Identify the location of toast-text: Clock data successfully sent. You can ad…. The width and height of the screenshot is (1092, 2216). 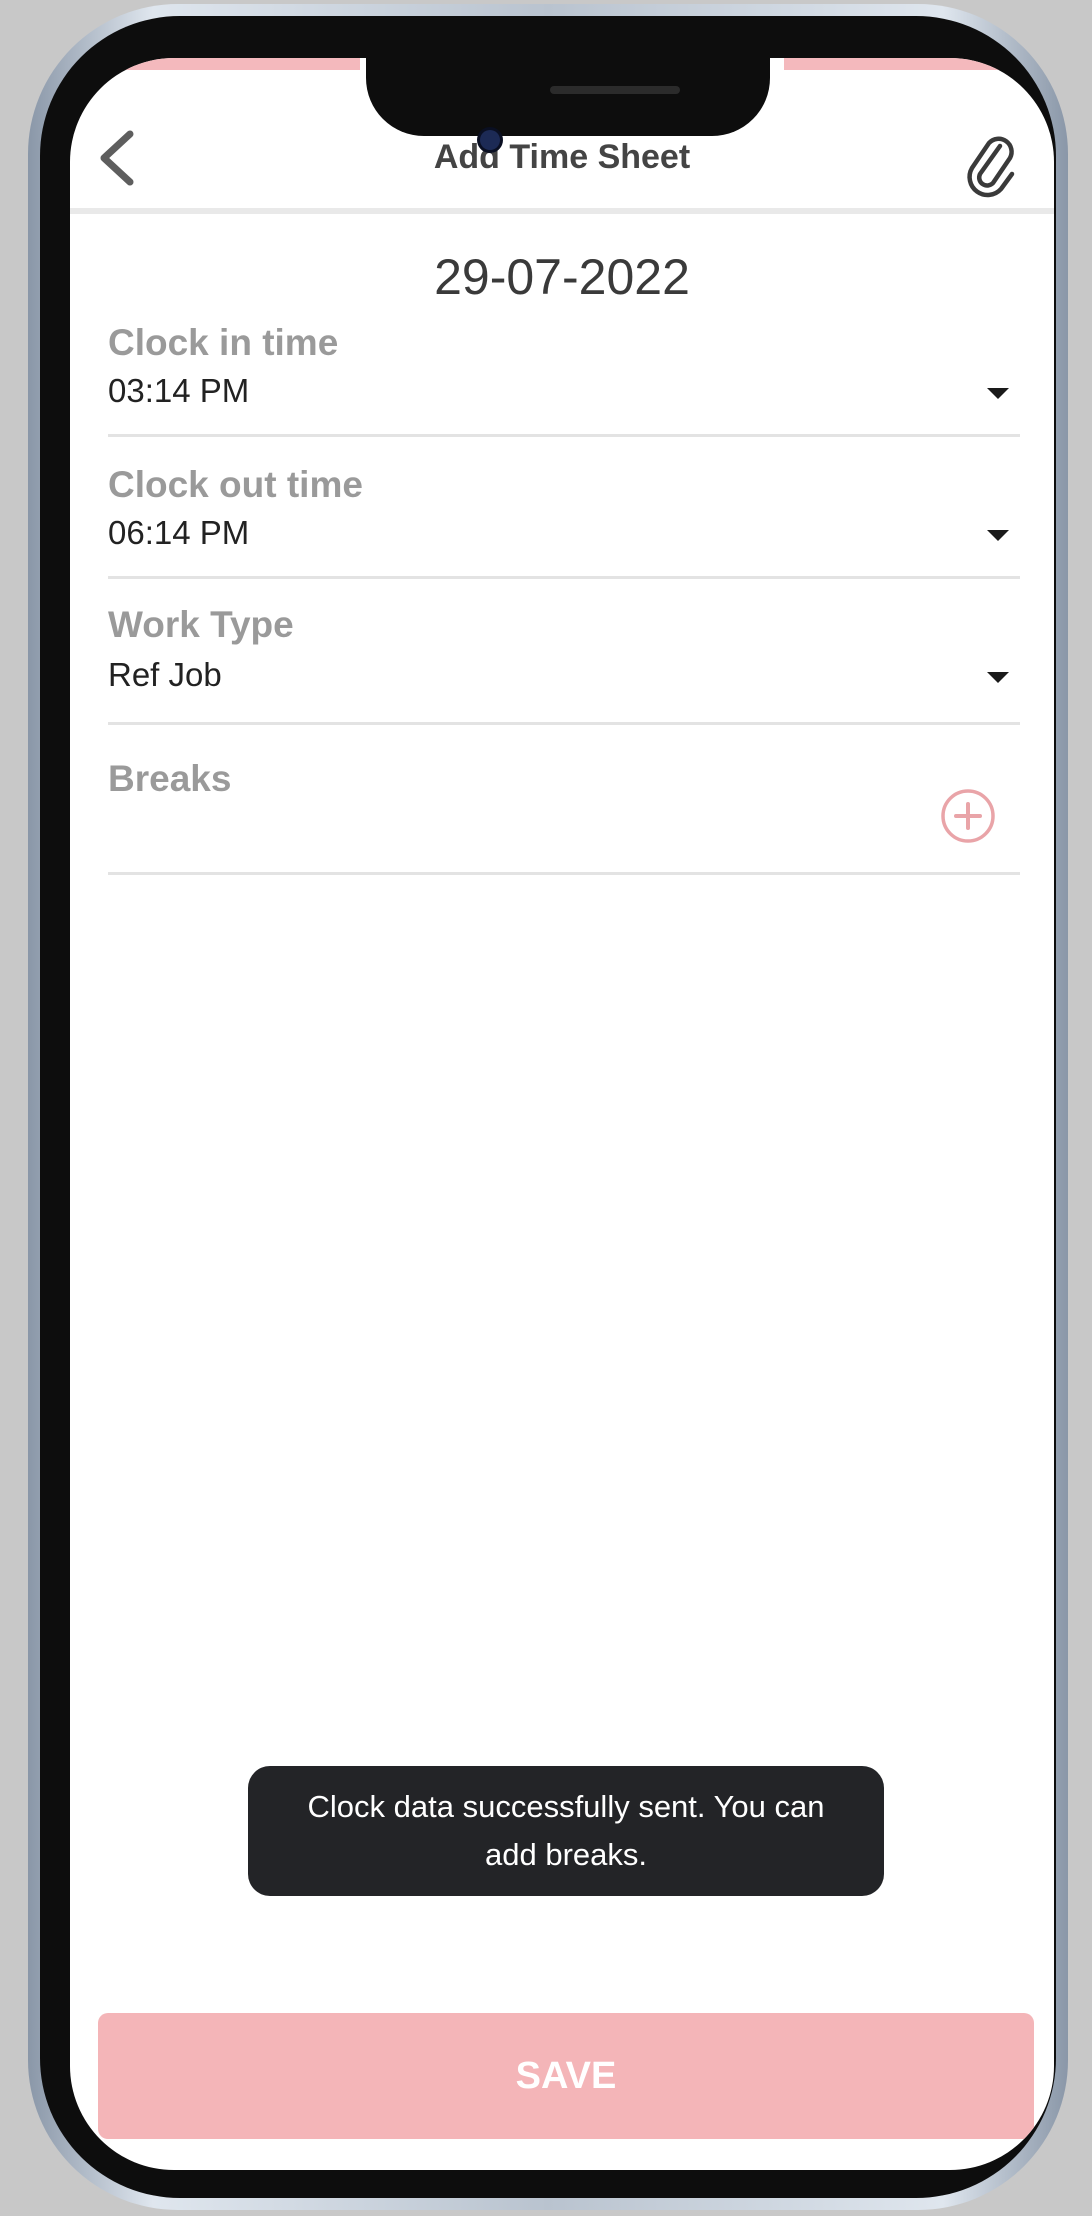
(566, 1830).